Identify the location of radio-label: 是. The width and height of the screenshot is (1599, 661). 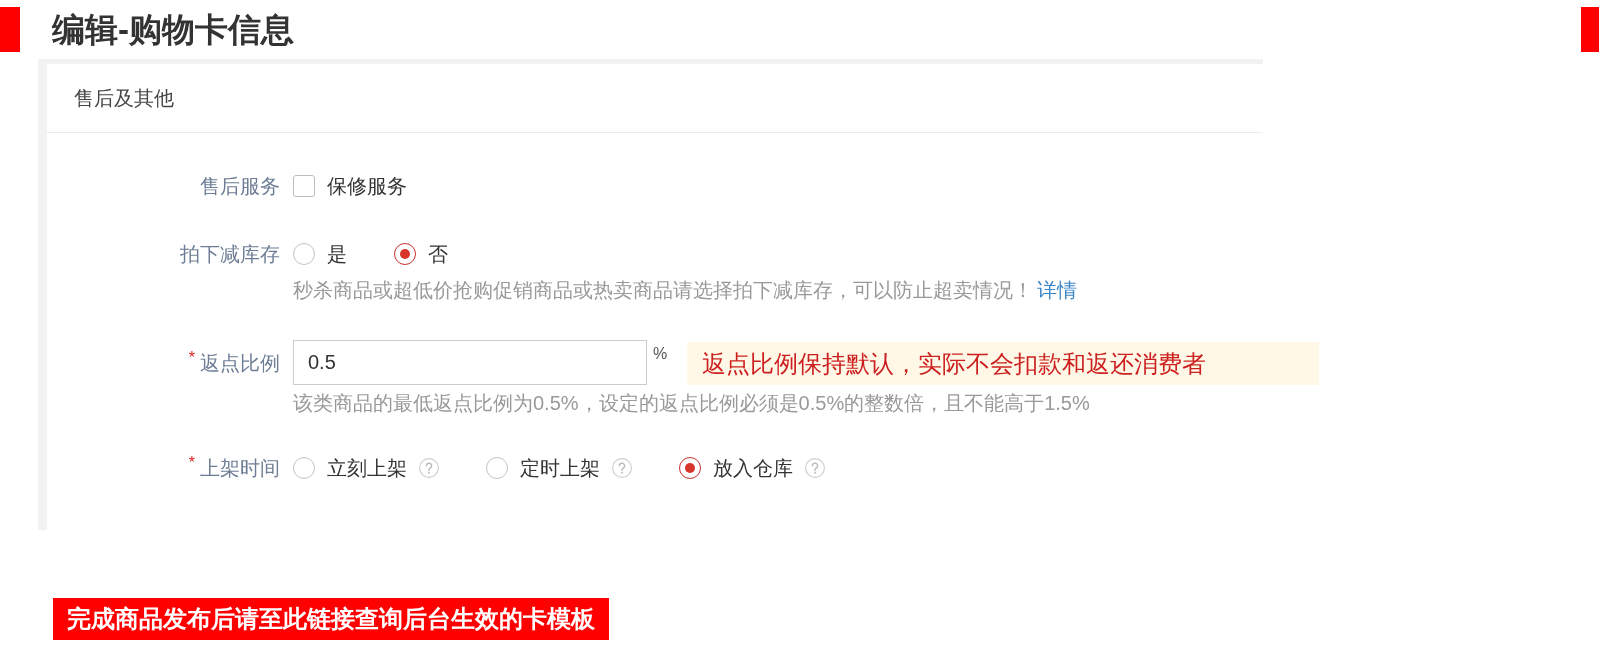
(337, 254).